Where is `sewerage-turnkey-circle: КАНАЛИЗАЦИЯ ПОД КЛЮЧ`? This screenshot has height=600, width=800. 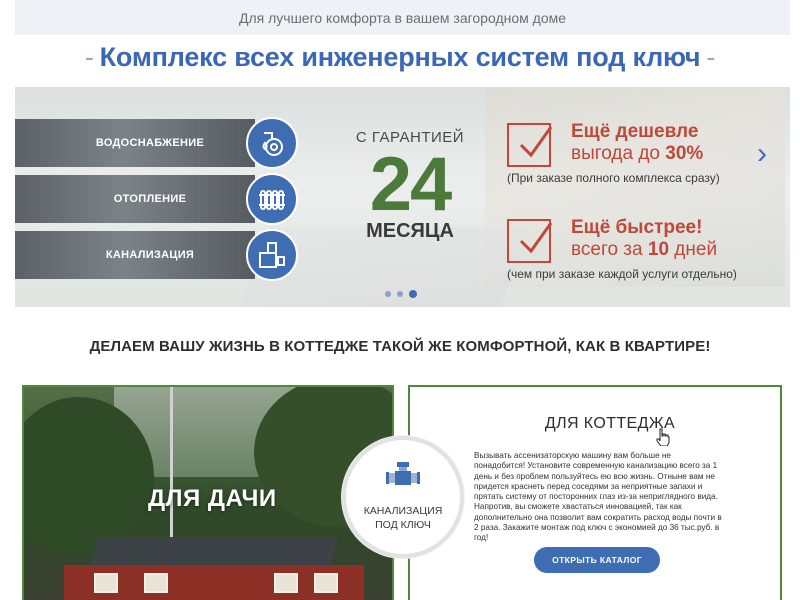 sewerage-turnkey-circle: КАНАЛИЗАЦИЯ ПОД КЛЮЧ is located at coordinates (403, 497).